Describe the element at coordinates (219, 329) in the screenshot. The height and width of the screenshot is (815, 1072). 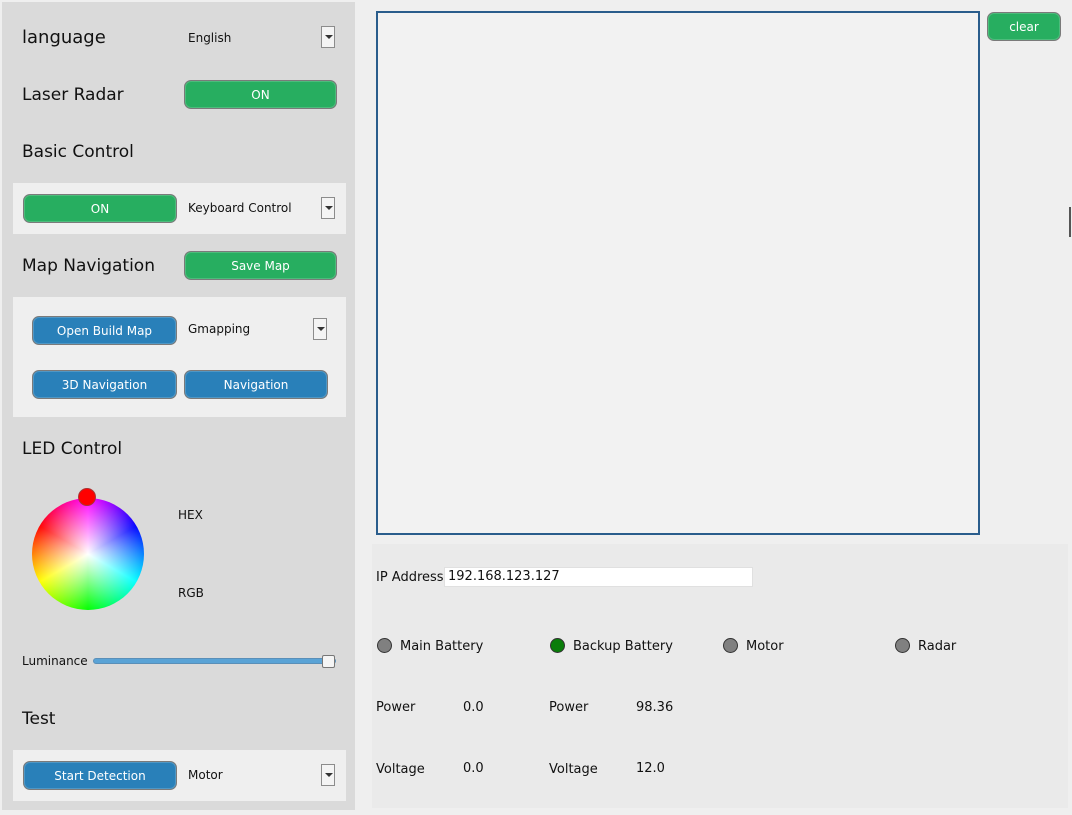
I see `mapping-algorithm-value: Gmapping` at that location.